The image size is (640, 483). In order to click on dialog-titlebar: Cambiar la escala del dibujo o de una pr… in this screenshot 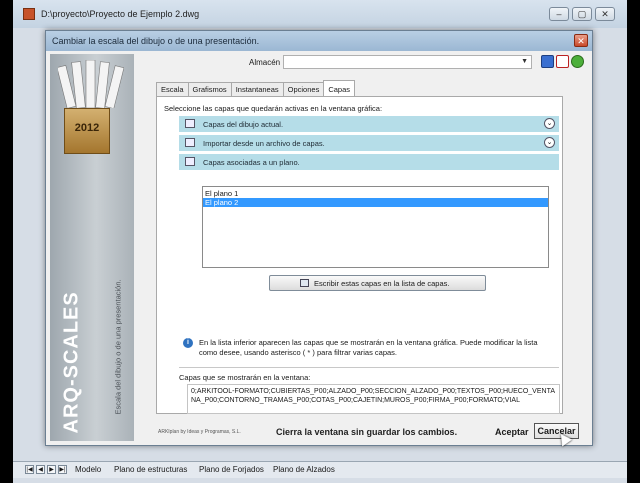, I will do `click(319, 41)`.